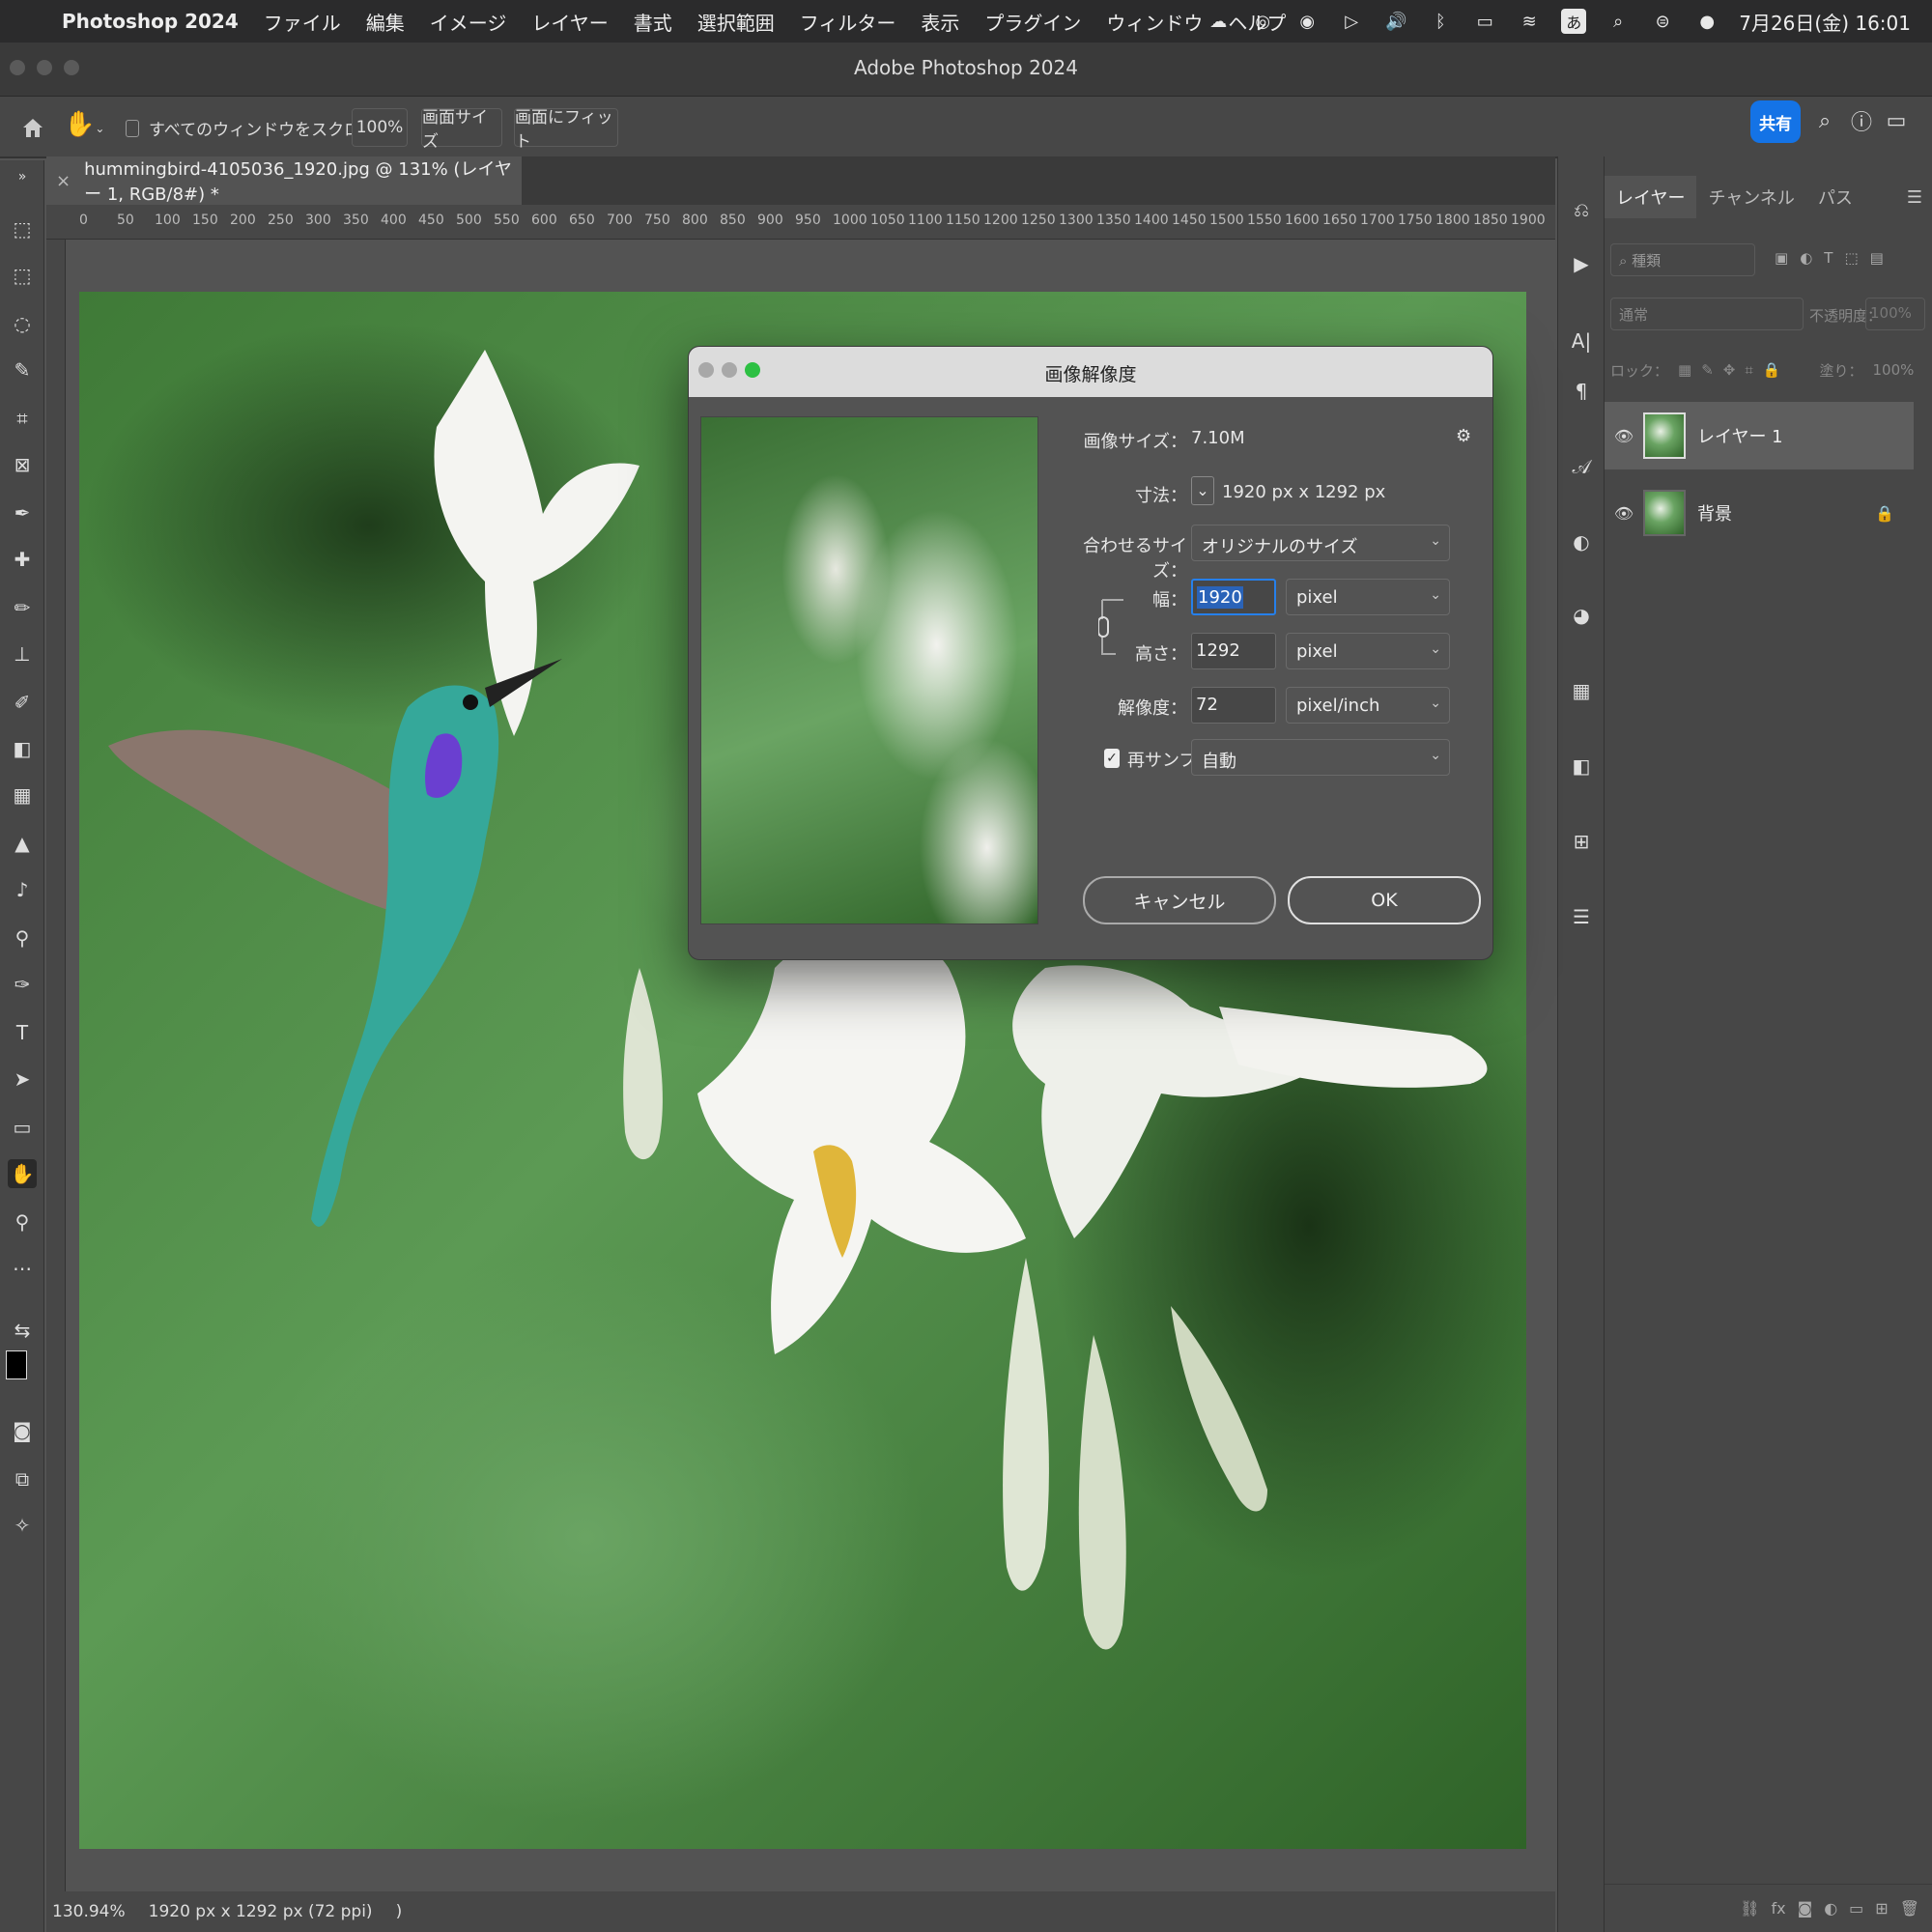 This screenshot has height=1932, width=1932. What do you see at coordinates (1707, 370) in the screenshot?
I see `lock-pixels-icon: ✎` at bounding box center [1707, 370].